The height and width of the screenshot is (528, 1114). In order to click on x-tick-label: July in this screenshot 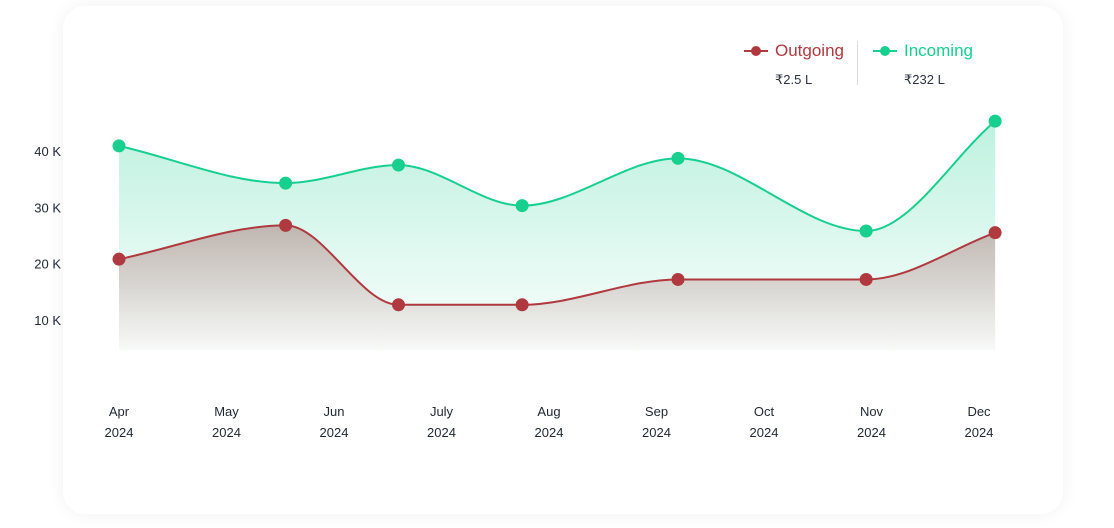, I will do `click(442, 411)`.